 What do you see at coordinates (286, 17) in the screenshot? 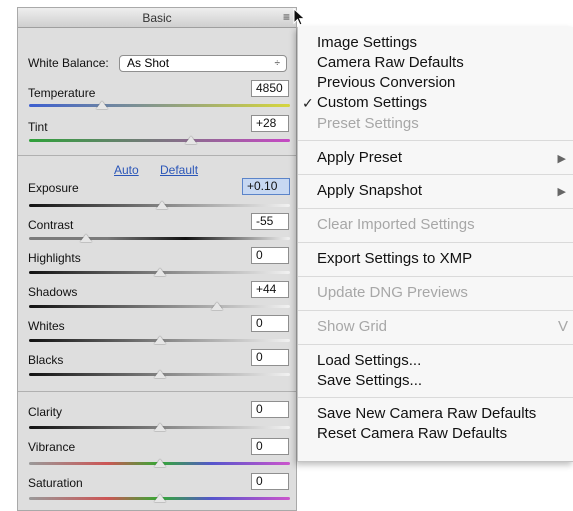
I see `panel-menu-icon: ≡` at bounding box center [286, 17].